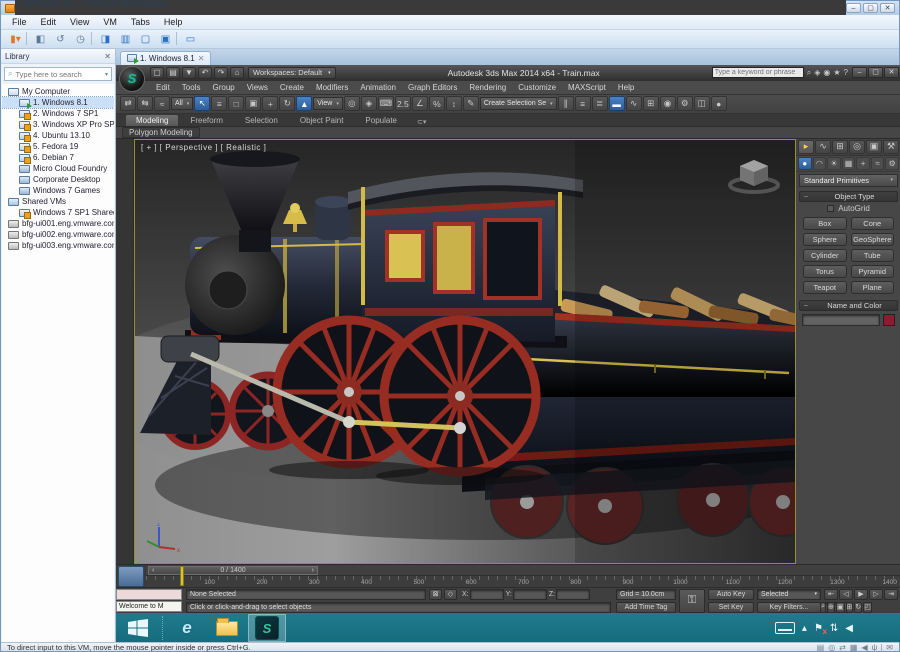  I want to click on zoom-icon: ⌕, so click(823, 607).